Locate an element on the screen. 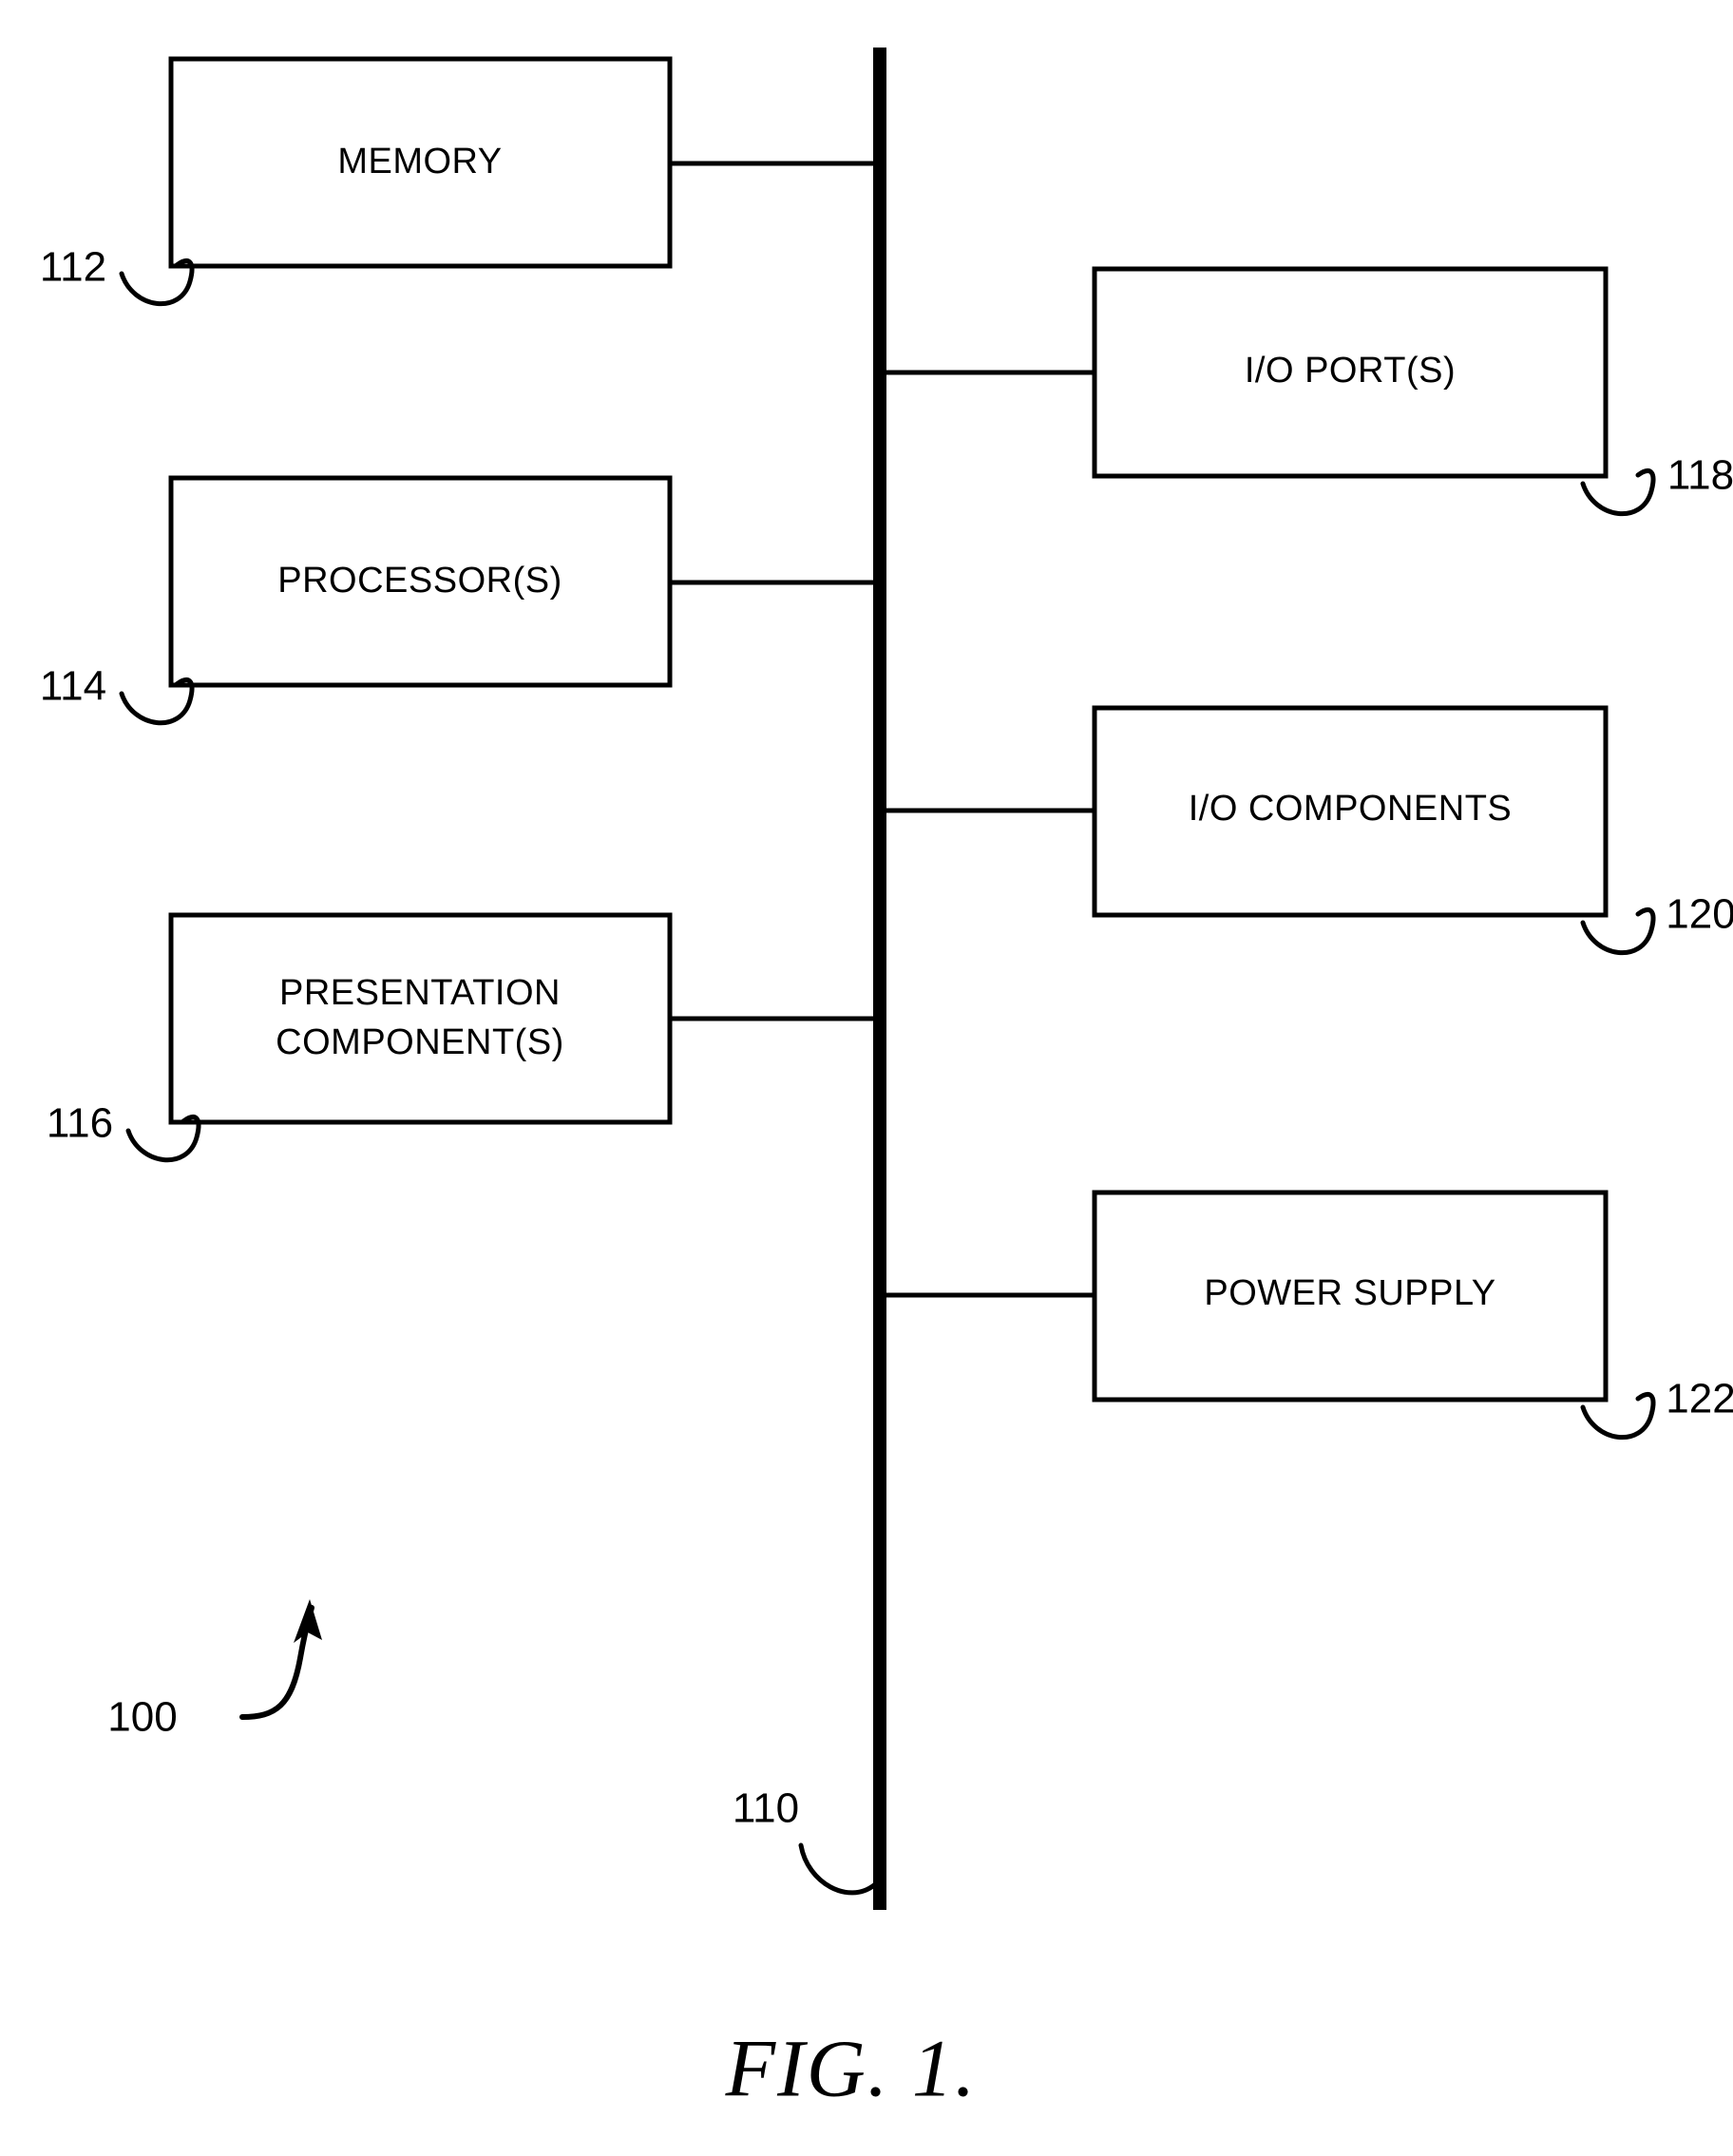  figure-caption: FIG. 1. is located at coordinates (851, 2068).